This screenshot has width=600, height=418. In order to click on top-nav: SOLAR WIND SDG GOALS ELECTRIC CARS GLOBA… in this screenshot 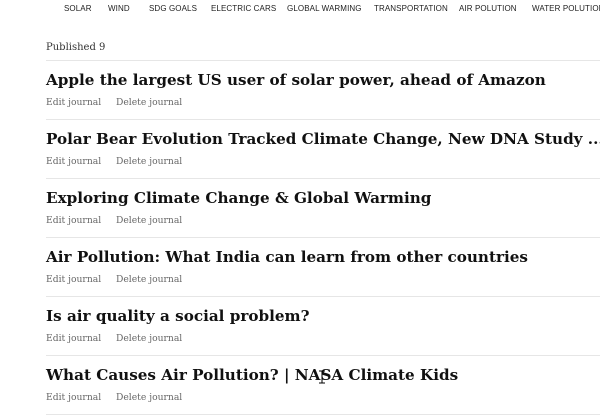, I will do `click(300, 8)`.